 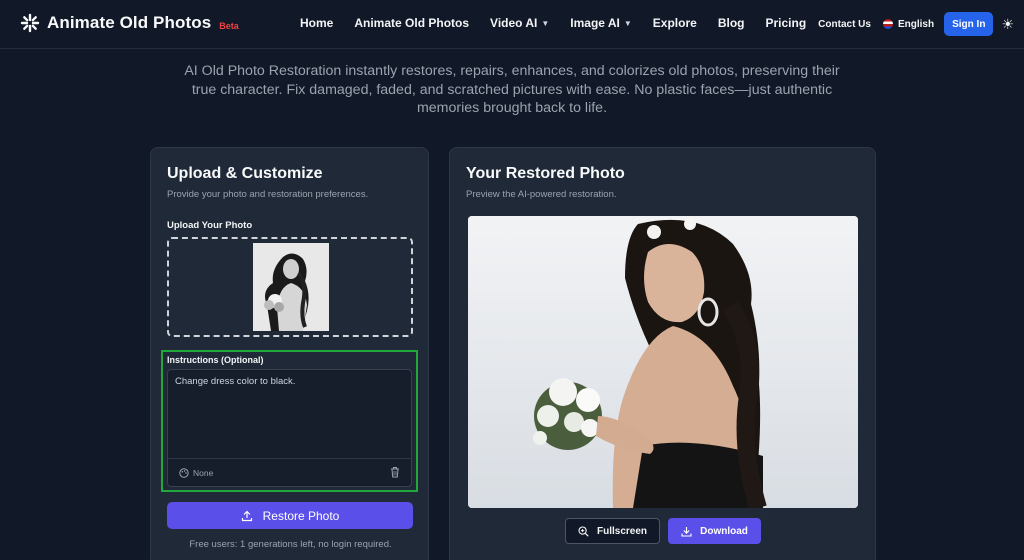 What do you see at coordinates (301, 515) in the screenshot?
I see `restore-photo-label: Restore Photo` at bounding box center [301, 515].